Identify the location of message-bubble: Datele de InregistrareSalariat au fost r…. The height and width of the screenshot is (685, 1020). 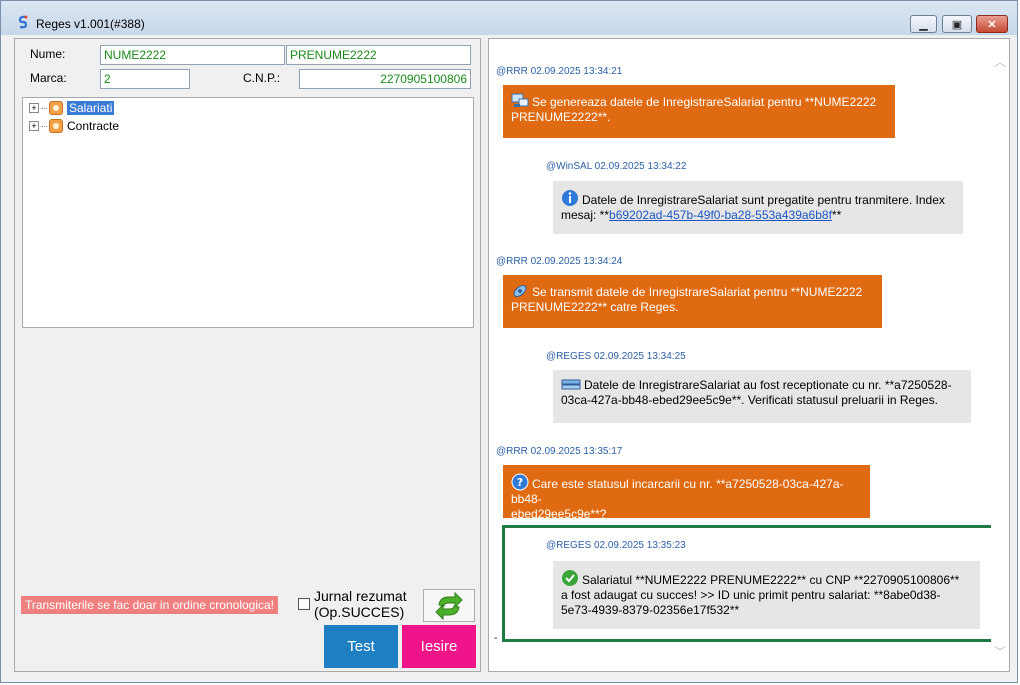
(762, 396).